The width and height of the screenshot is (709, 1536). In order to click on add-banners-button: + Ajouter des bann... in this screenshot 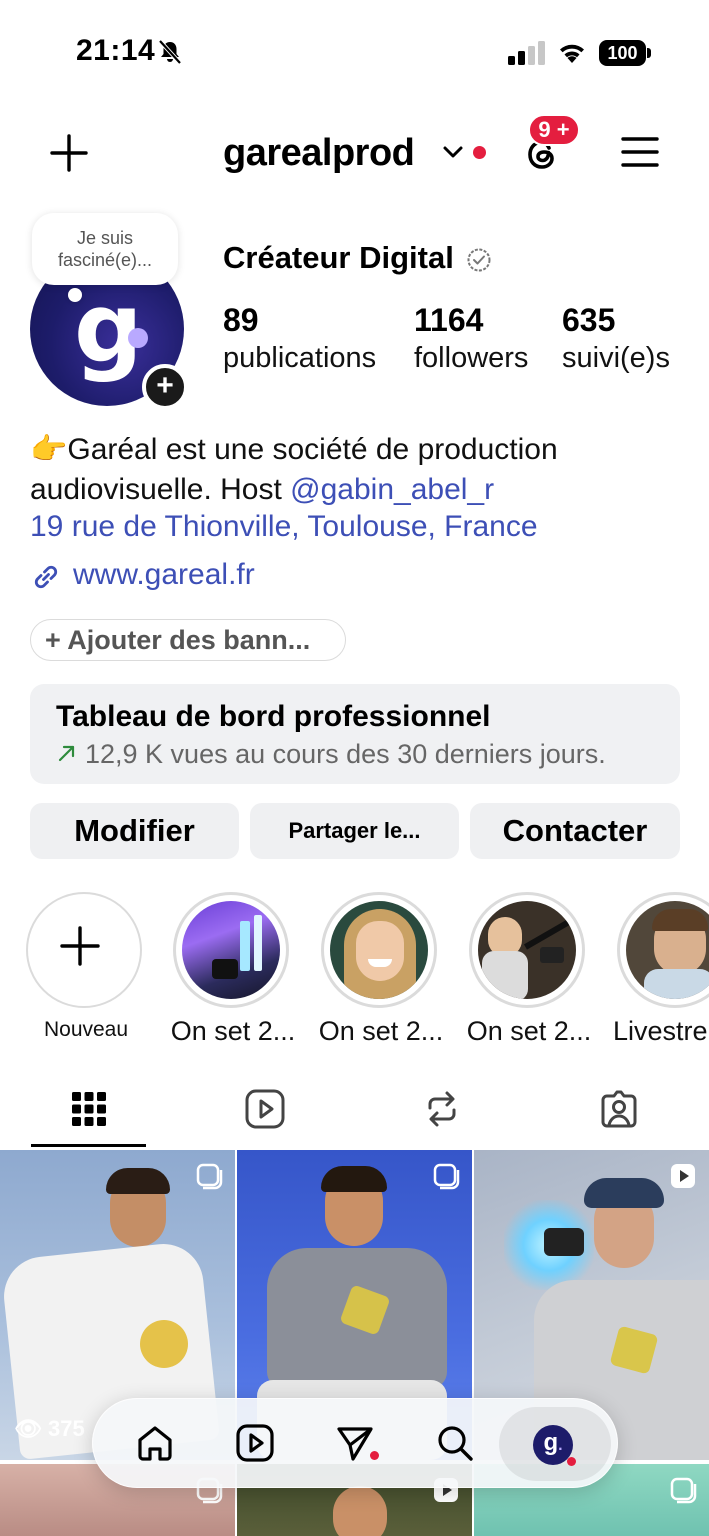, I will do `click(188, 640)`.